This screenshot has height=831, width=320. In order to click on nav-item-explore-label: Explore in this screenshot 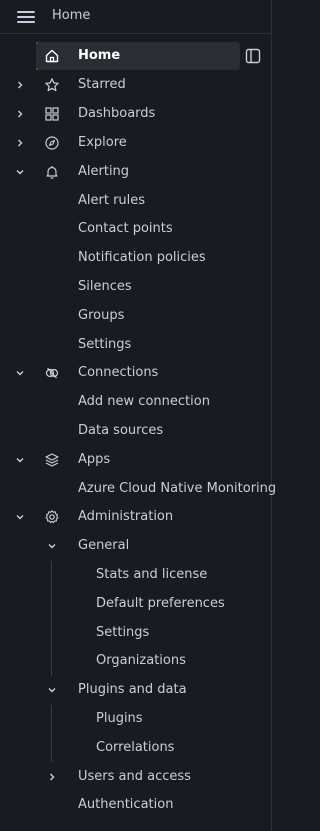, I will do `click(102, 142)`.